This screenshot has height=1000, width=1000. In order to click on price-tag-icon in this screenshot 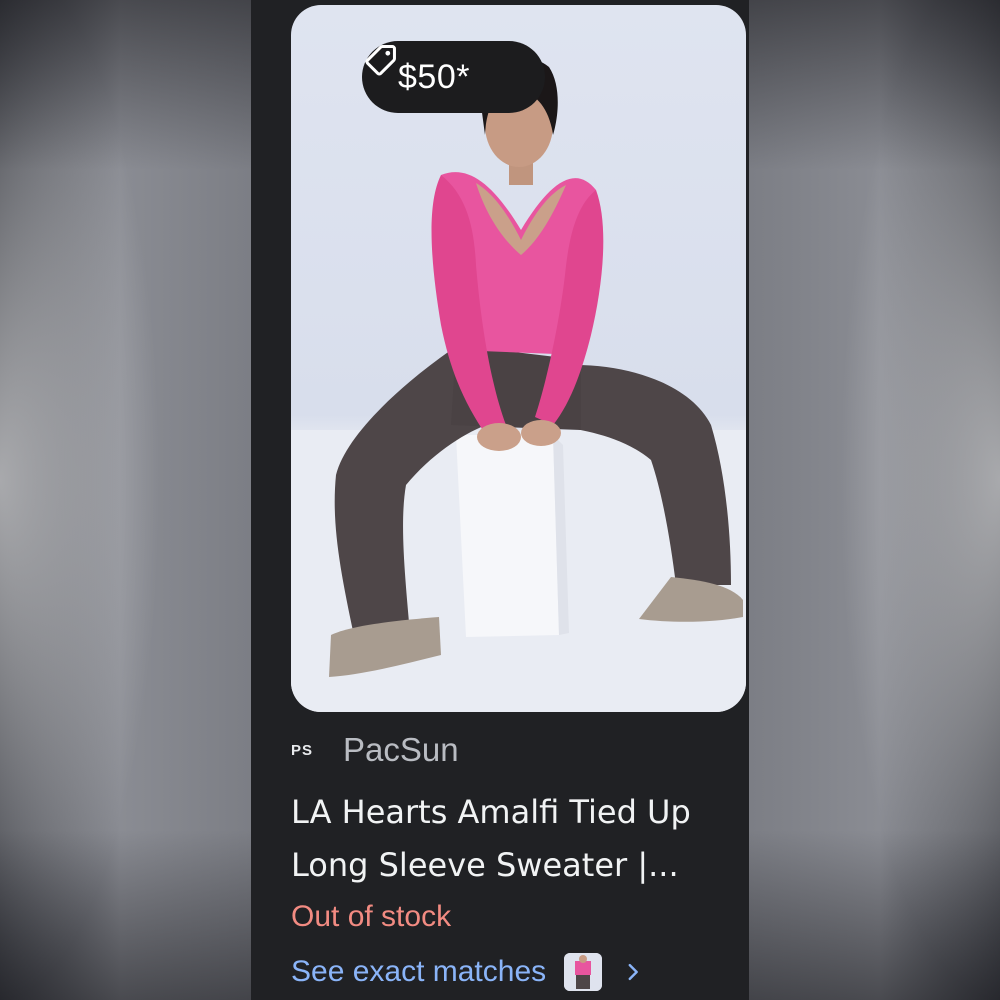, I will do `click(380, 60)`.